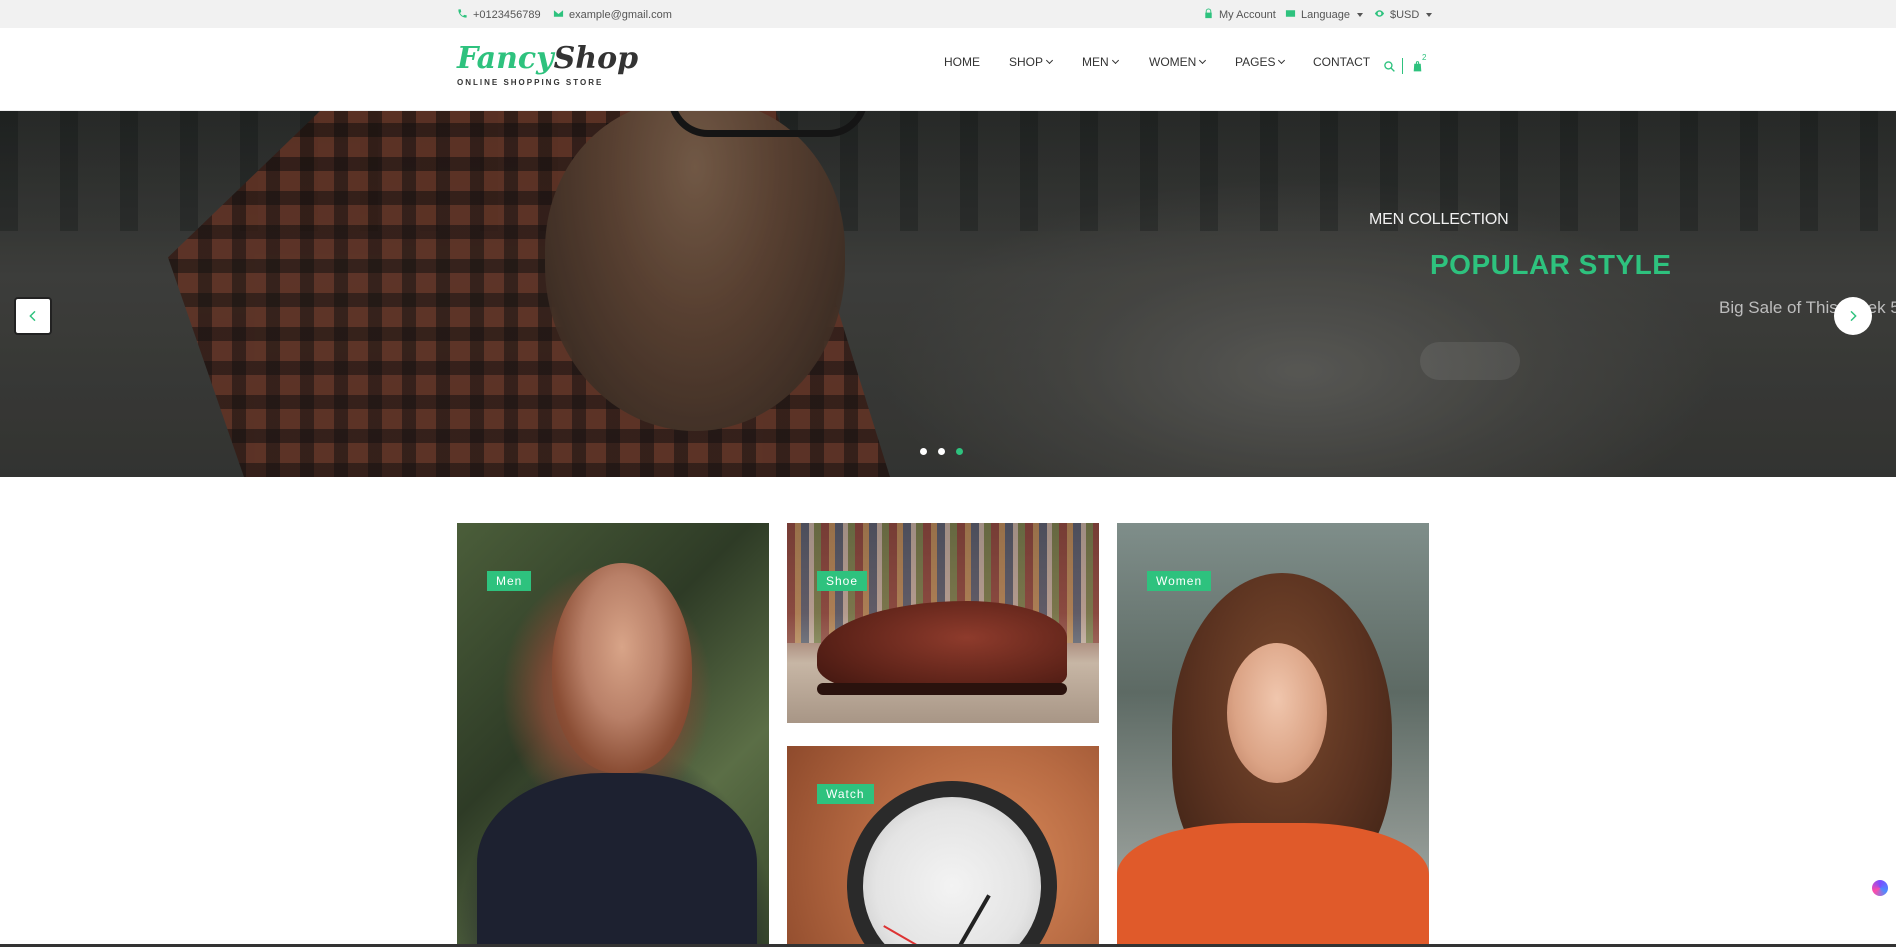  What do you see at coordinates (1880, 888) in the screenshot?
I see `extension-icon` at bounding box center [1880, 888].